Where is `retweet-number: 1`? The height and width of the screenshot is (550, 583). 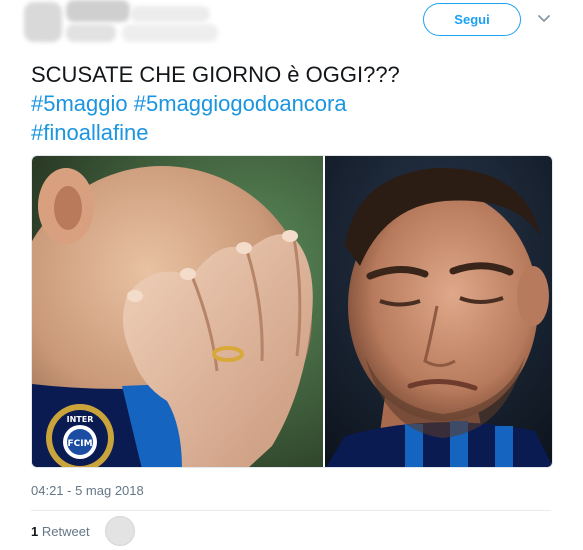 retweet-number: 1 is located at coordinates (35, 531).